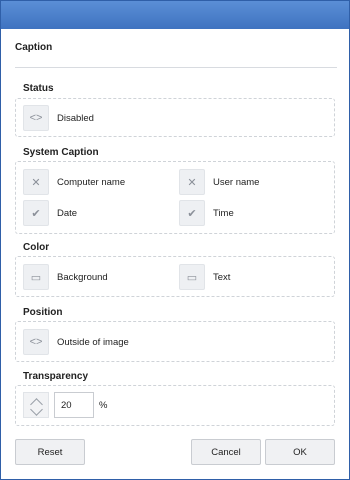 The width and height of the screenshot is (350, 480). I want to click on computer-name-toggle: ✕ Computer name, so click(74, 182).